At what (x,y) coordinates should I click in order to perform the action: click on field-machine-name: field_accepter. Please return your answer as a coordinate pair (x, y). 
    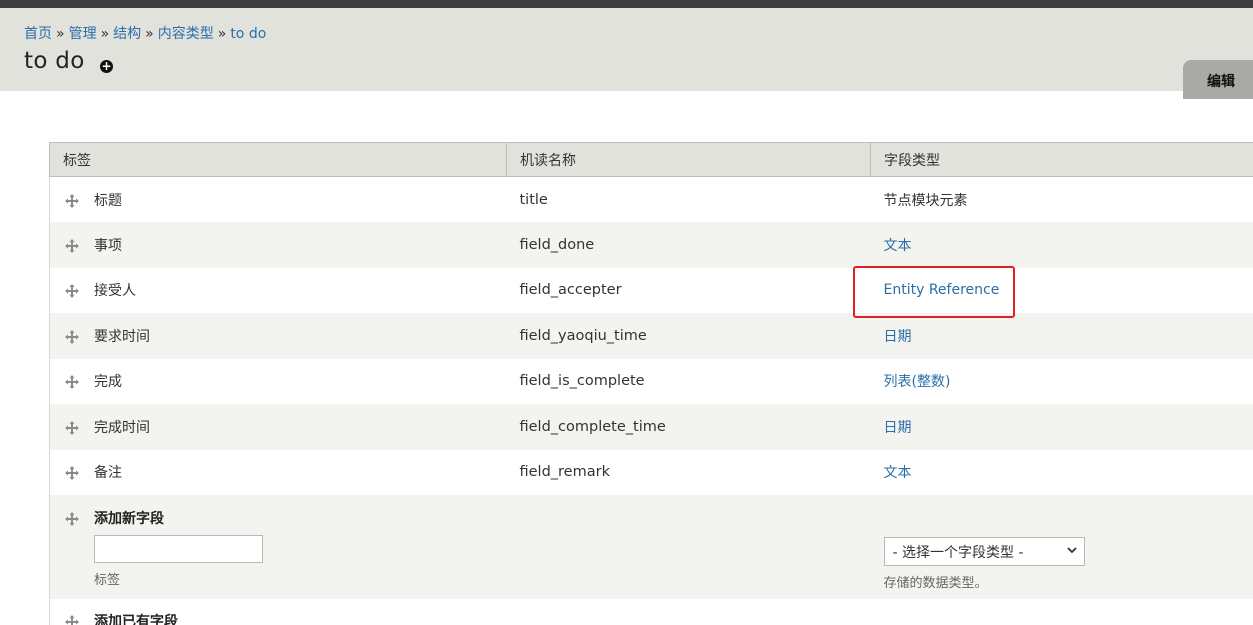
    Looking at the image, I should click on (688, 290).